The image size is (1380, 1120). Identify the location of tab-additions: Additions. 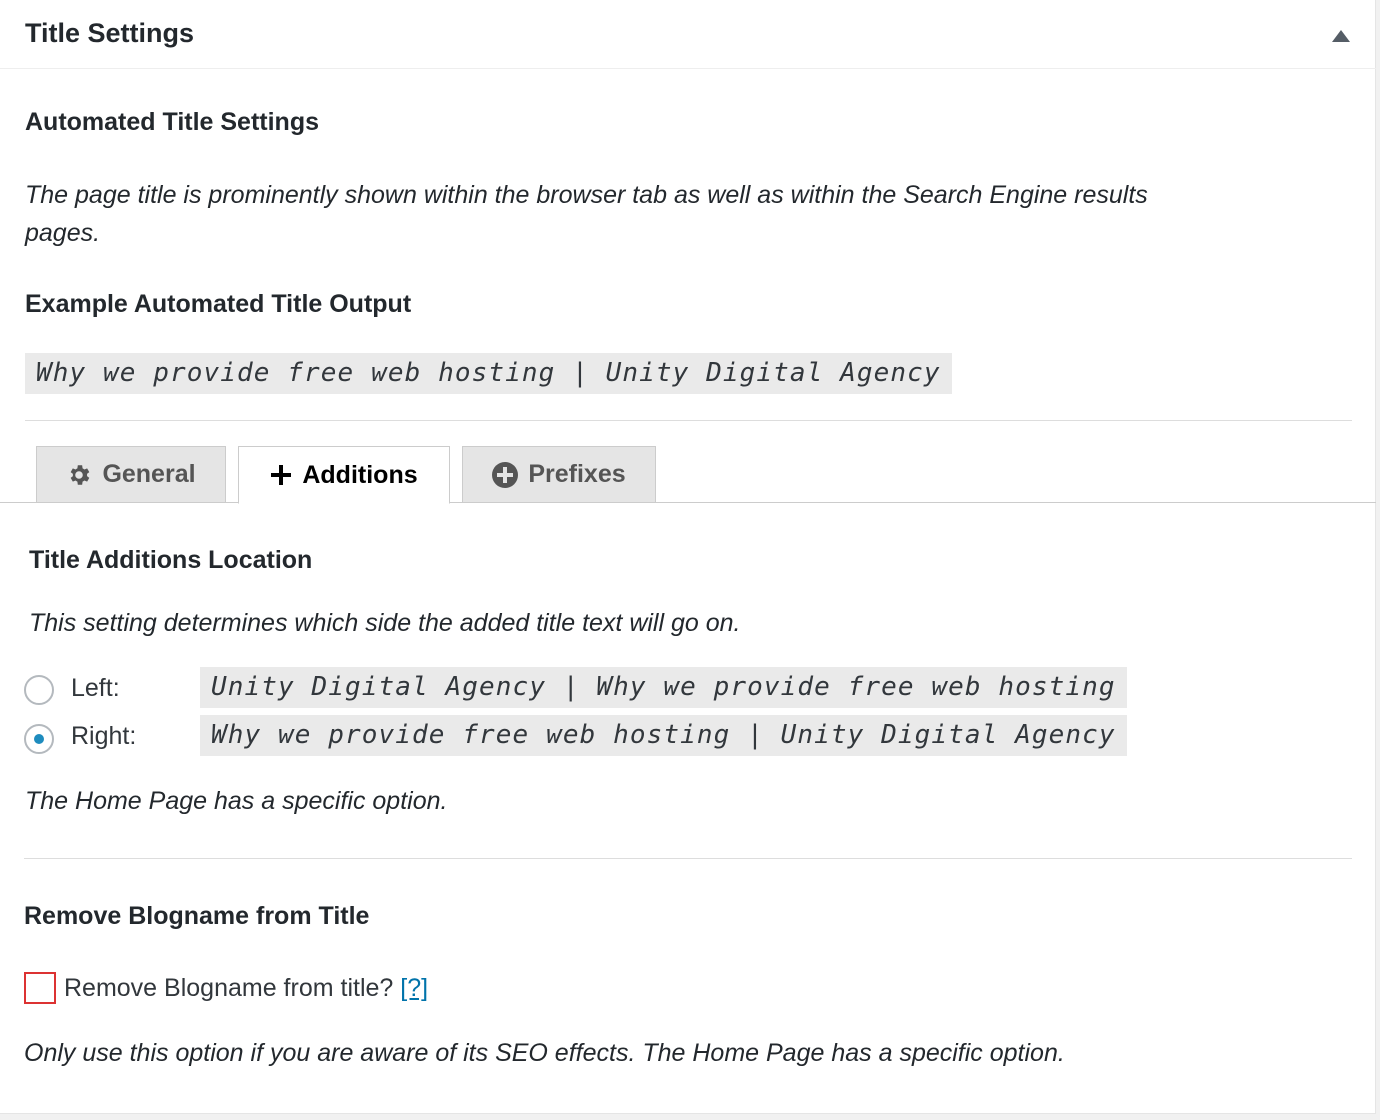
(344, 475).